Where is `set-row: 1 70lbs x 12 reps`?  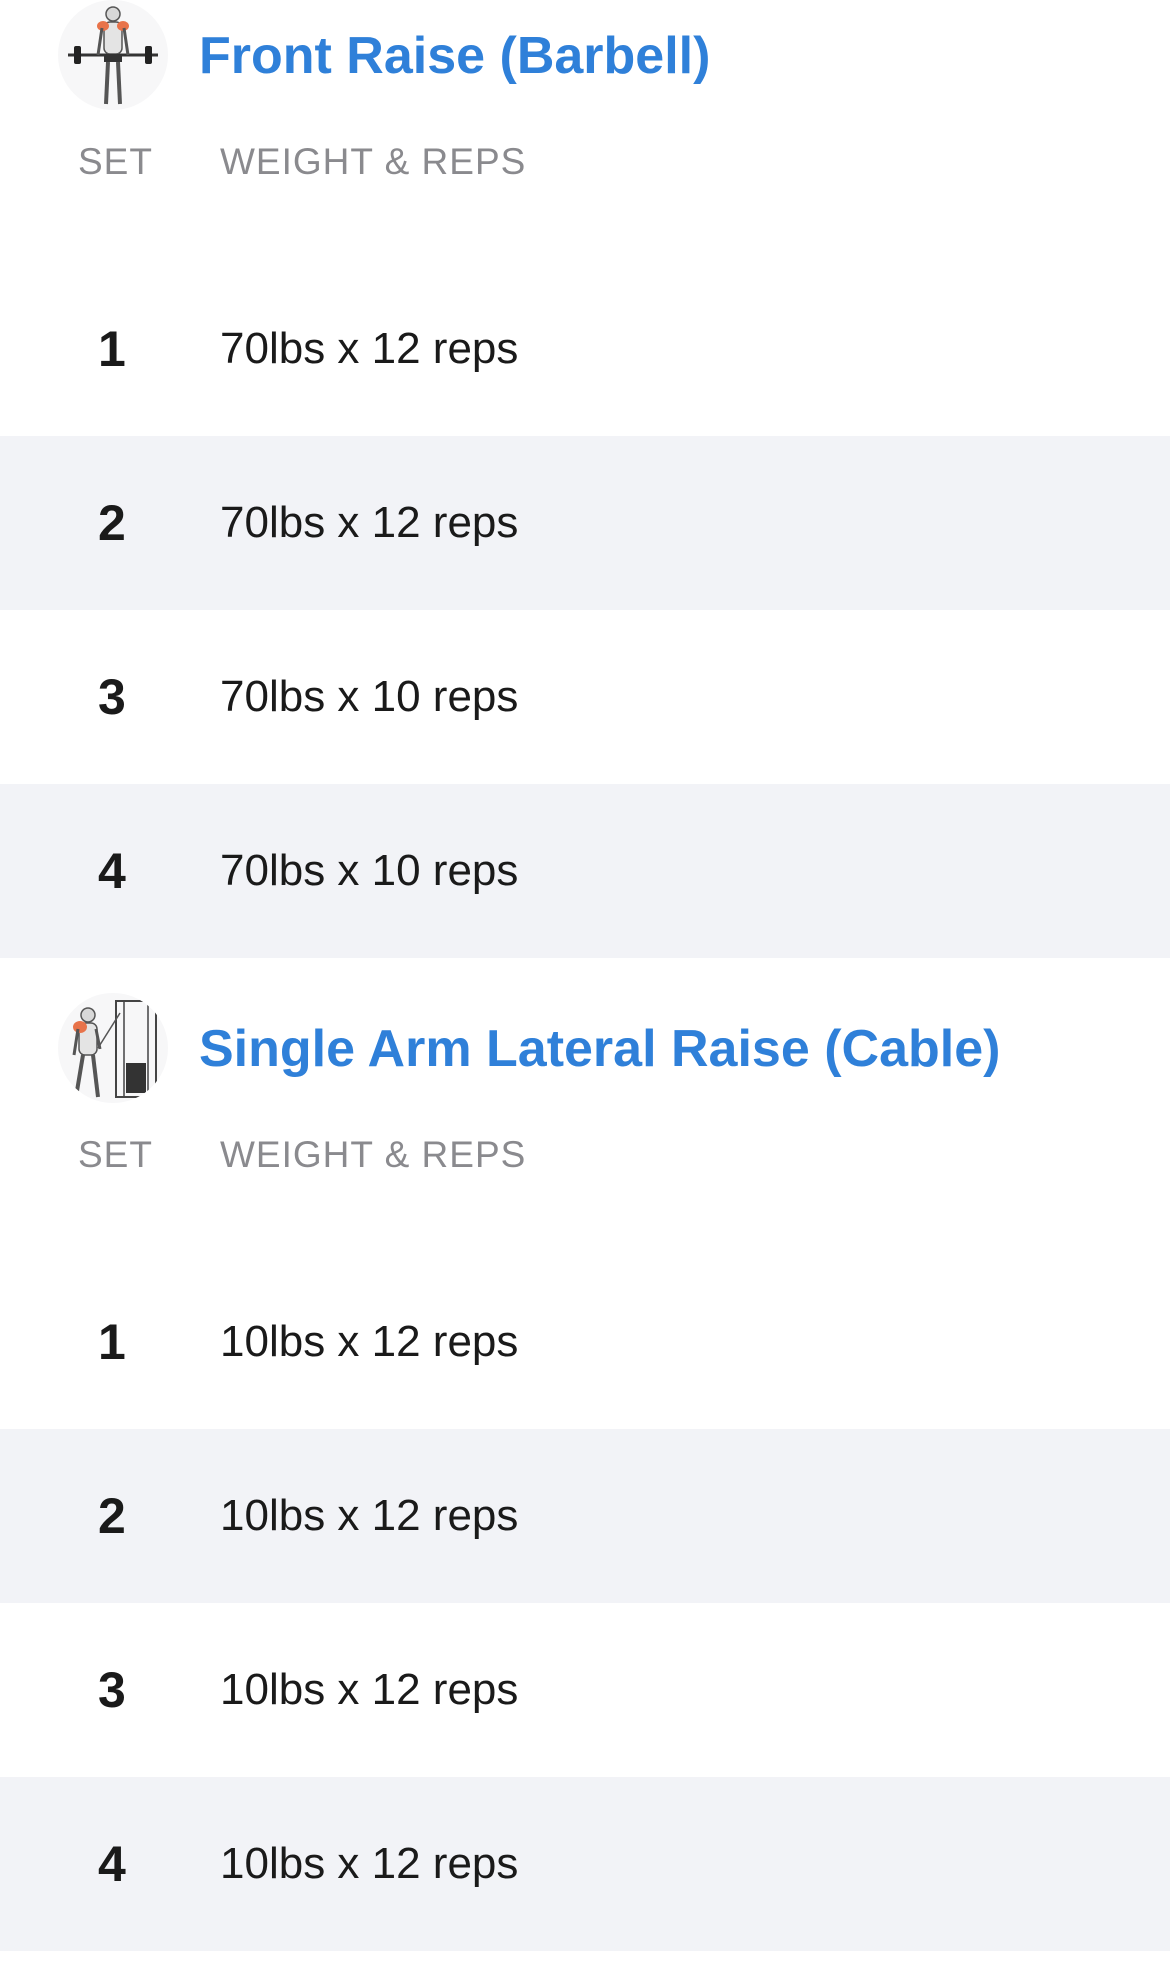
set-row: 1 70lbs x 12 reps is located at coordinates (585, 349).